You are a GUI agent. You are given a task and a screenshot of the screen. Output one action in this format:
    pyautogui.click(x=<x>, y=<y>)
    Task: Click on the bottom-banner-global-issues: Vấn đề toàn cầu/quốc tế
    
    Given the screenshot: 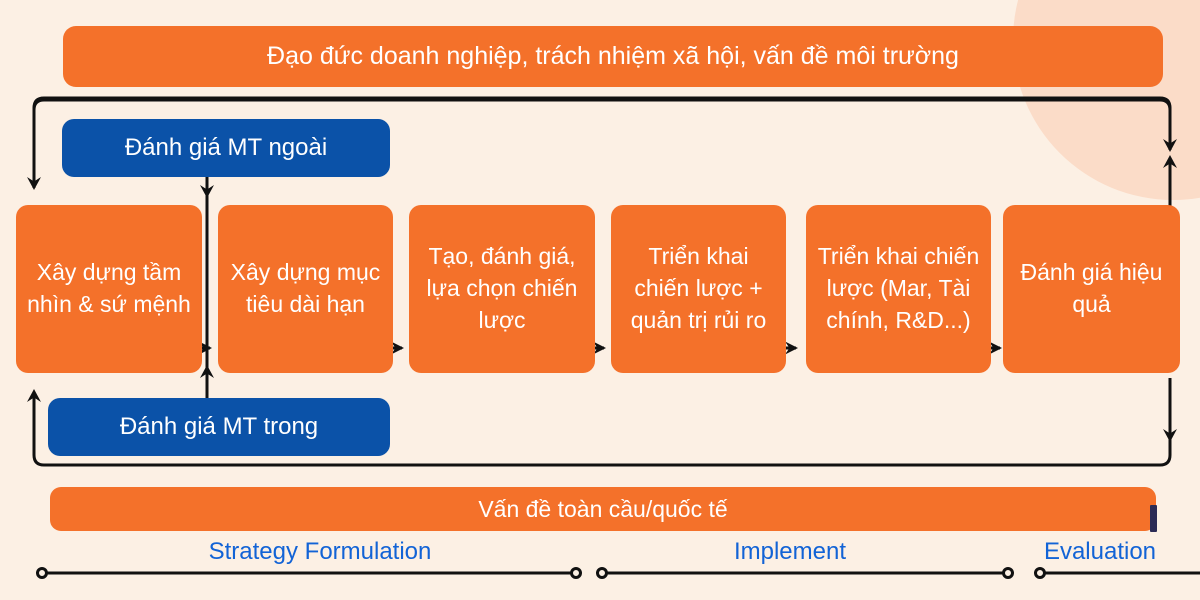 What is the action you would take?
    pyautogui.click(x=603, y=509)
    